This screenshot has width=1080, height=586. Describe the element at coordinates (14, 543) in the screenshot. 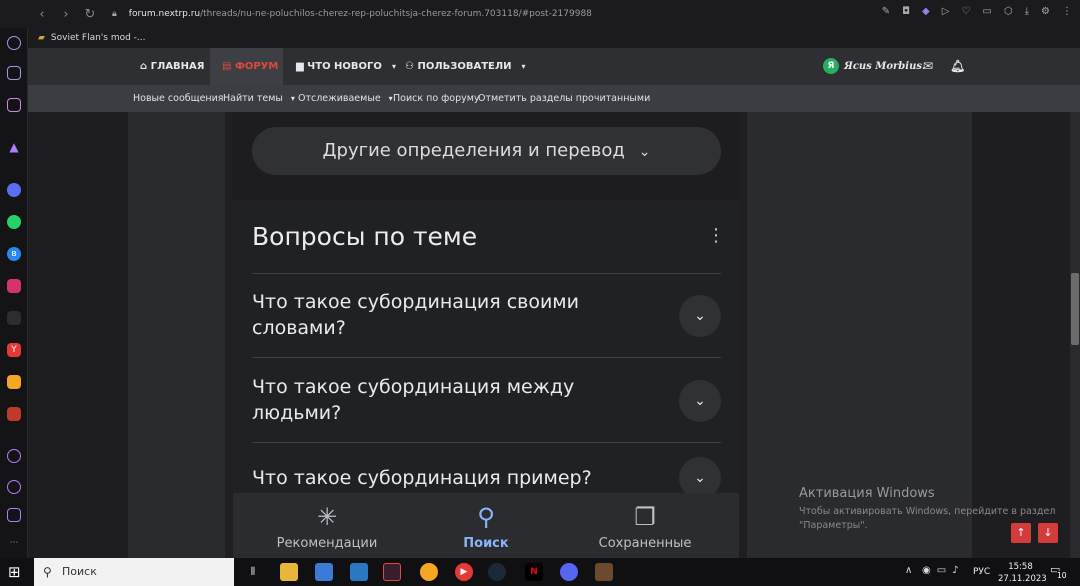

I see `more-icon: ⋯` at that location.